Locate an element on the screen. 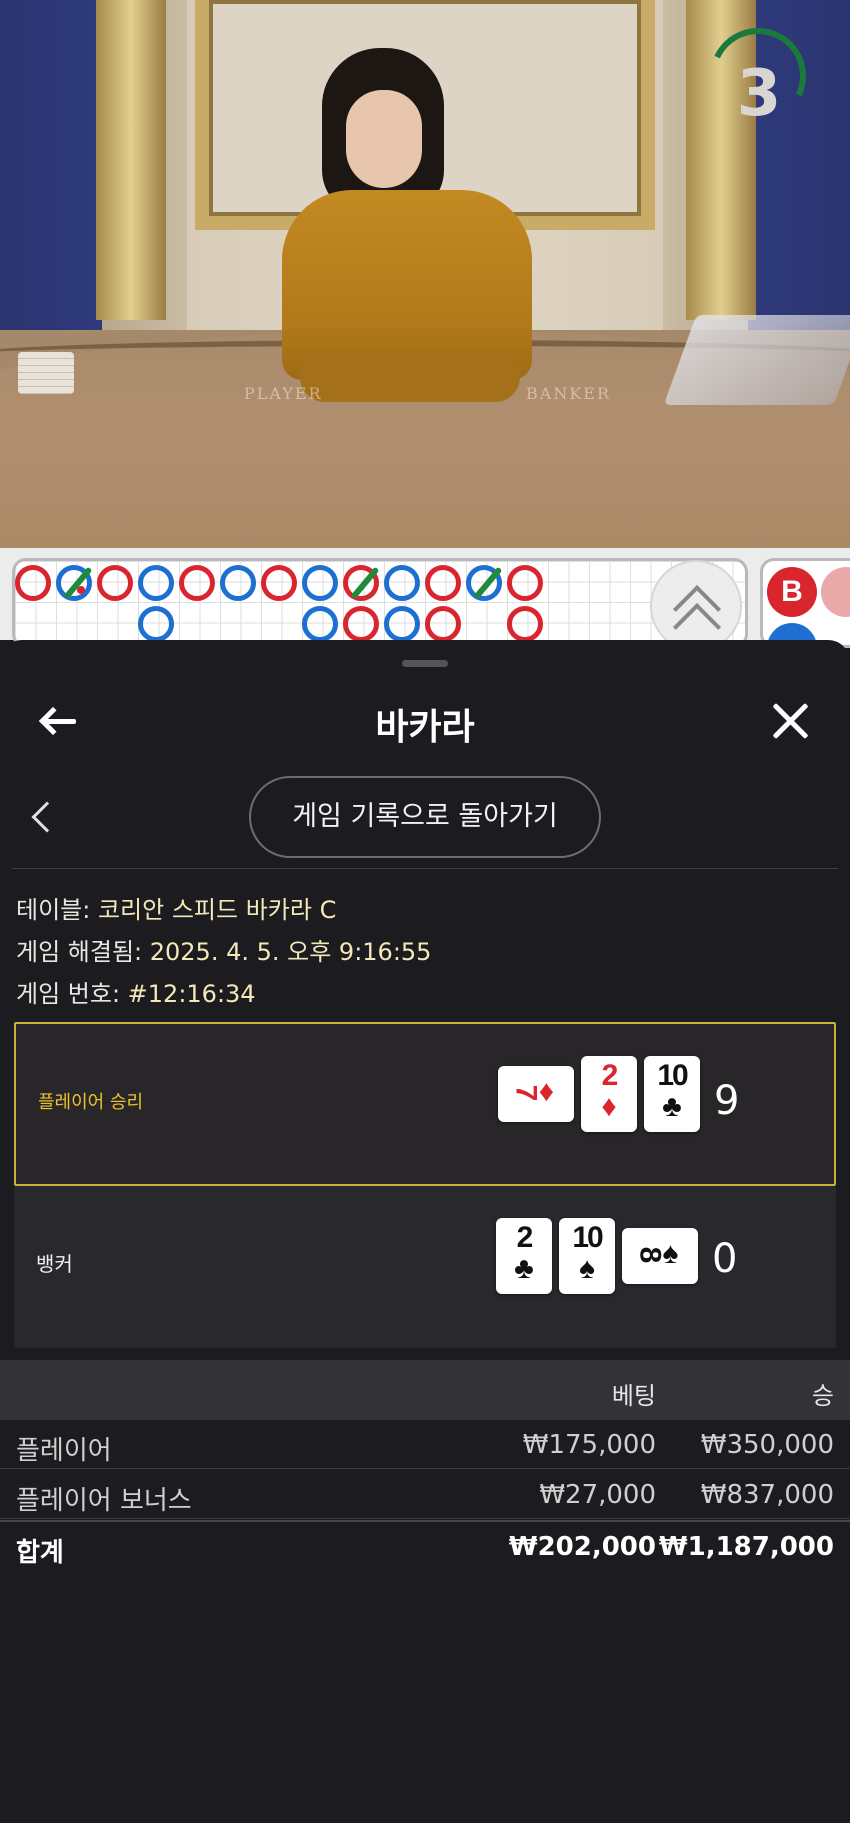  chevron-left-icon is located at coordinates (47, 817).